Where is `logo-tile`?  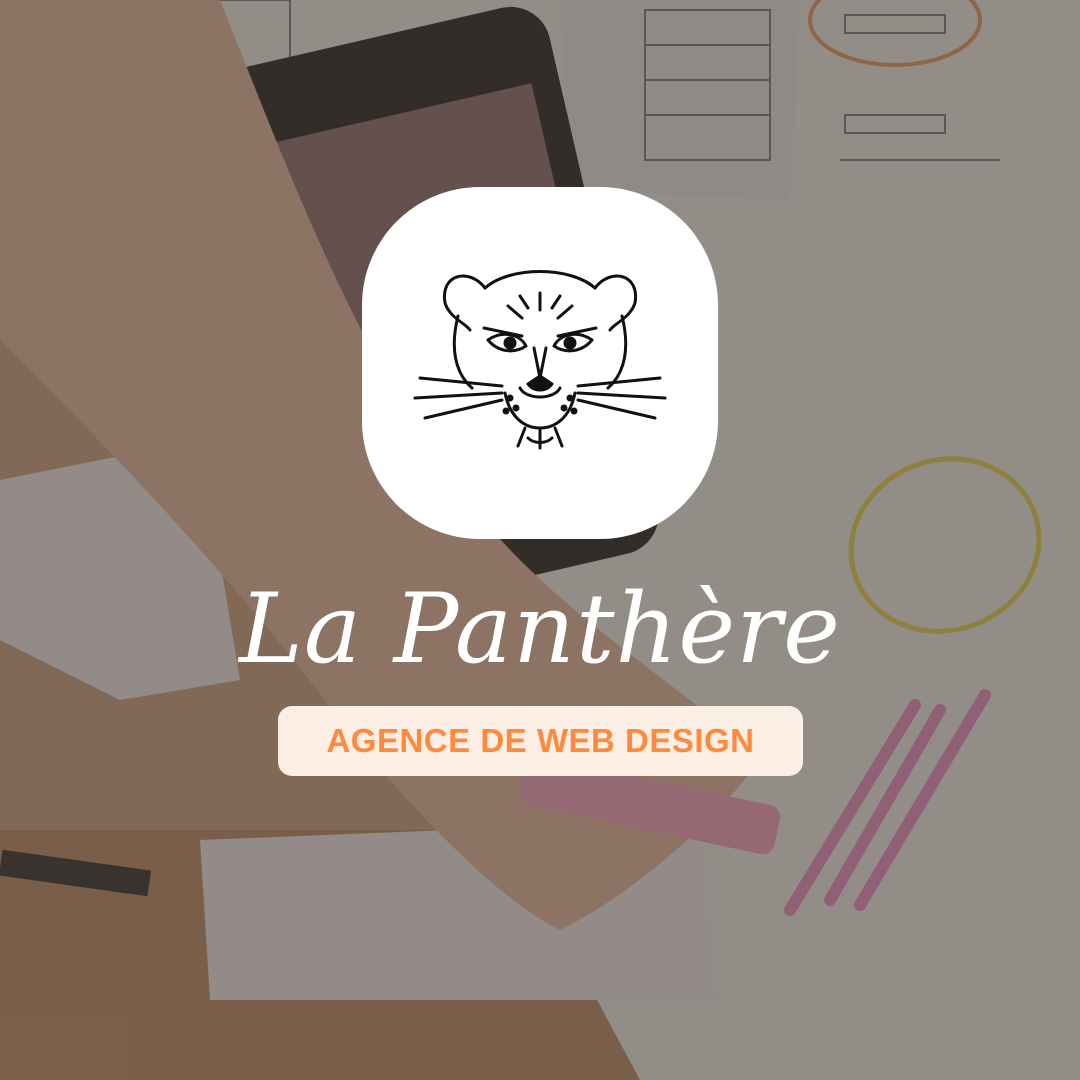 logo-tile is located at coordinates (540, 363).